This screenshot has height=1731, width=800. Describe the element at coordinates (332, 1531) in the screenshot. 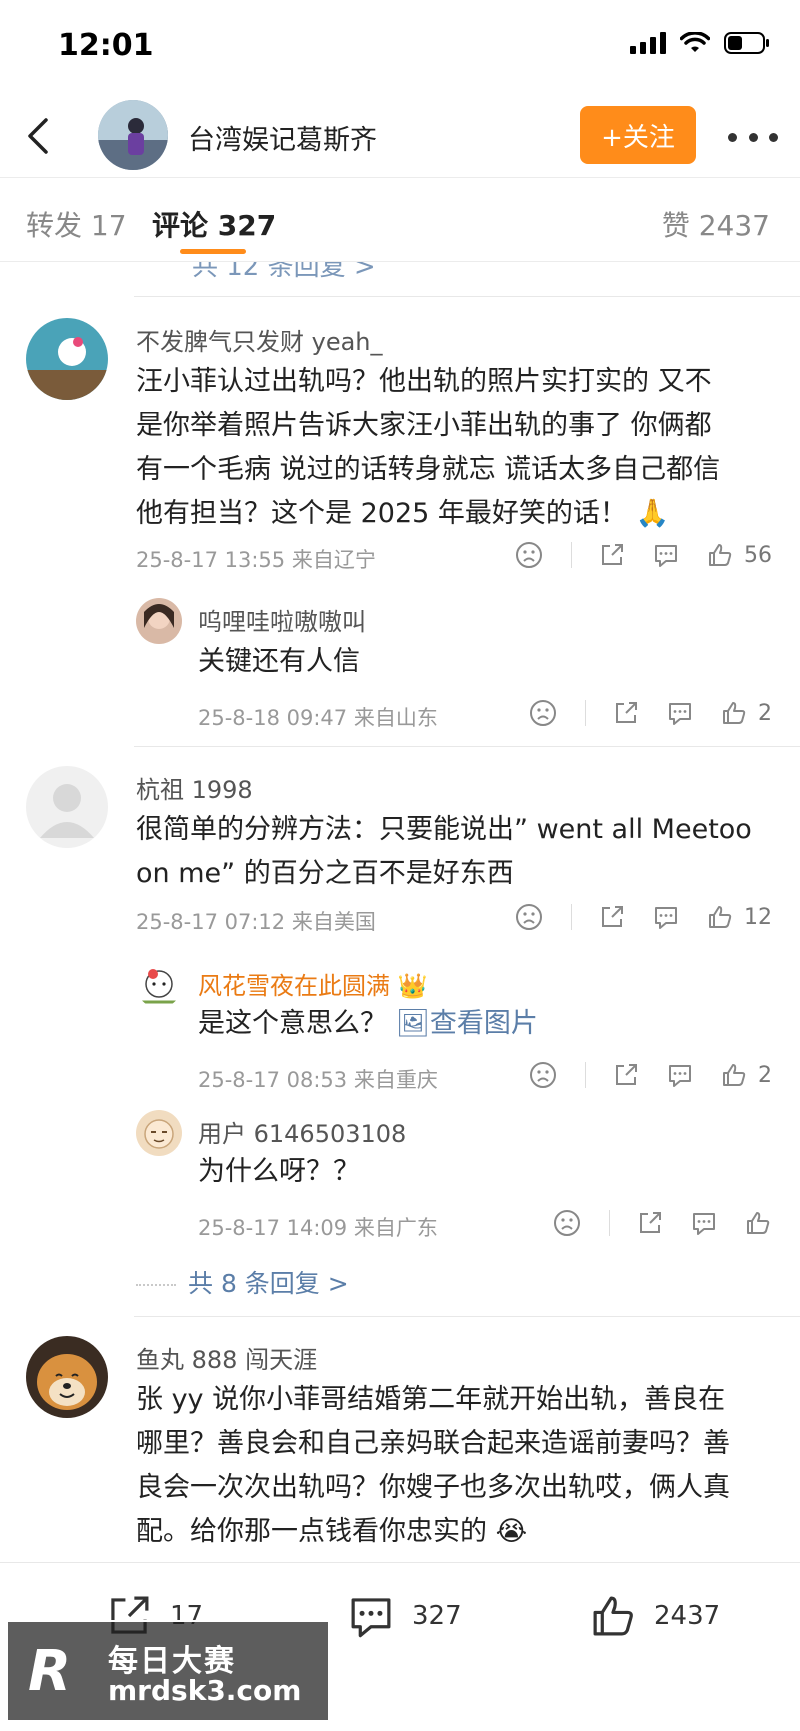

I see `comment-line: 配。给你那一点钱看你忠实的 😭` at that location.